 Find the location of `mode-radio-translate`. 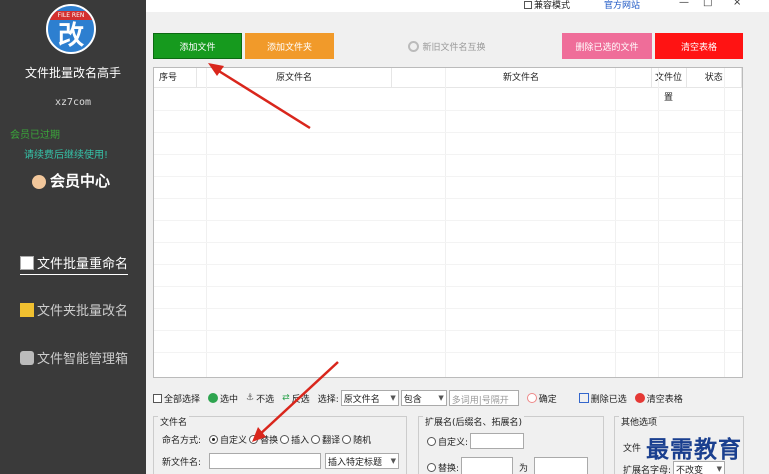

mode-radio-translate is located at coordinates (316, 439).